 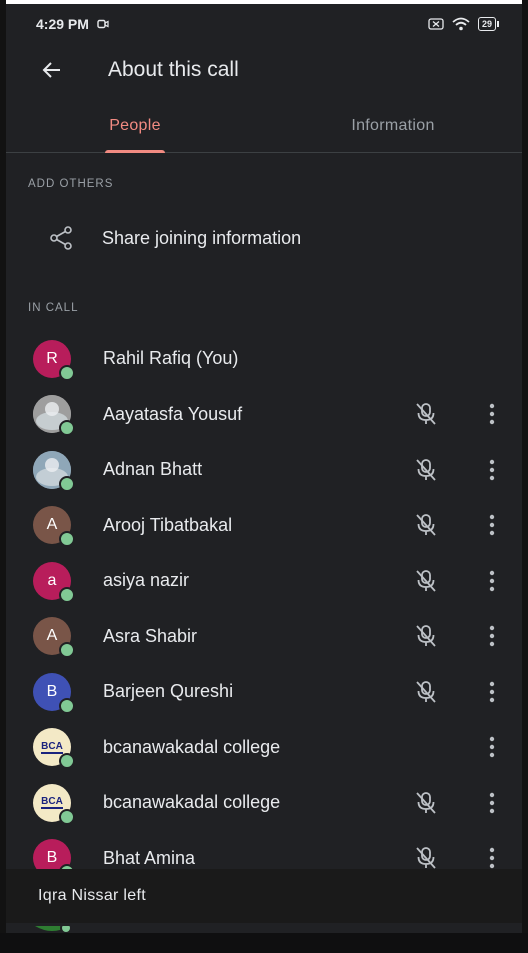 I want to click on app-bar: About this call, so click(x=264, y=70).